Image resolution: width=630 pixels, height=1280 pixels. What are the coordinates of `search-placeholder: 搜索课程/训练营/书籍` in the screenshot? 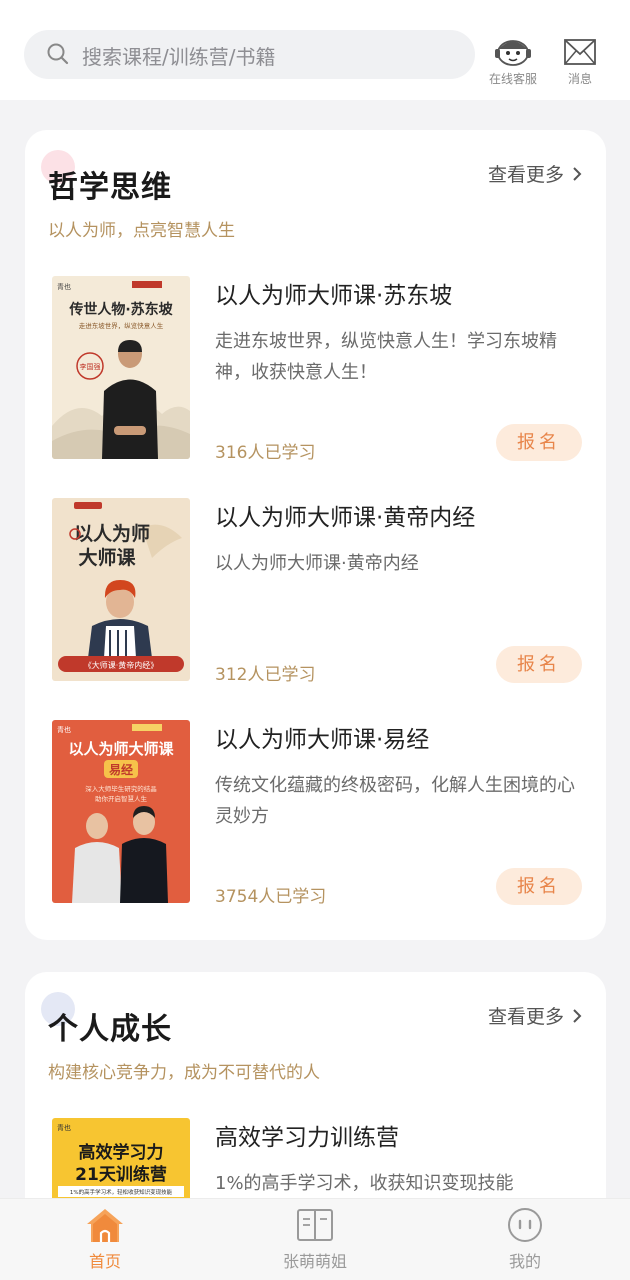 It's located at (179, 57).